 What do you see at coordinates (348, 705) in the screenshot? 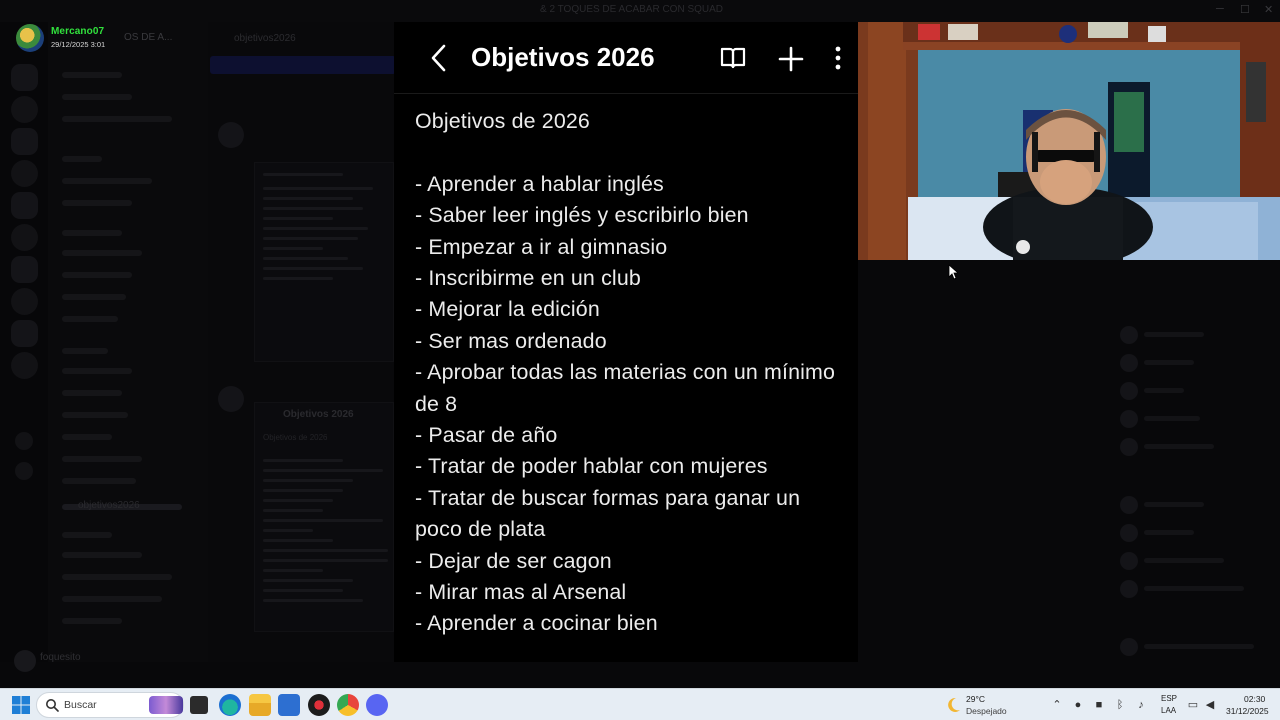
I see `chrome-icon` at bounding box center [348, 705].